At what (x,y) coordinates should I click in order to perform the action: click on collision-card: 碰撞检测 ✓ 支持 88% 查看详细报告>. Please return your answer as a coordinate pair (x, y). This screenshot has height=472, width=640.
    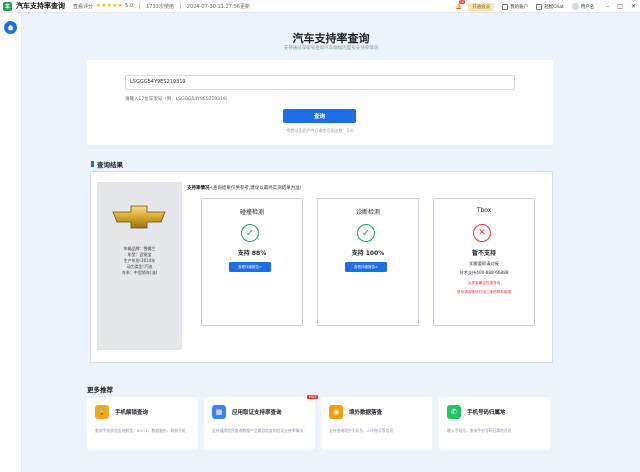
    Looking at the image, I should click on (252, 262).